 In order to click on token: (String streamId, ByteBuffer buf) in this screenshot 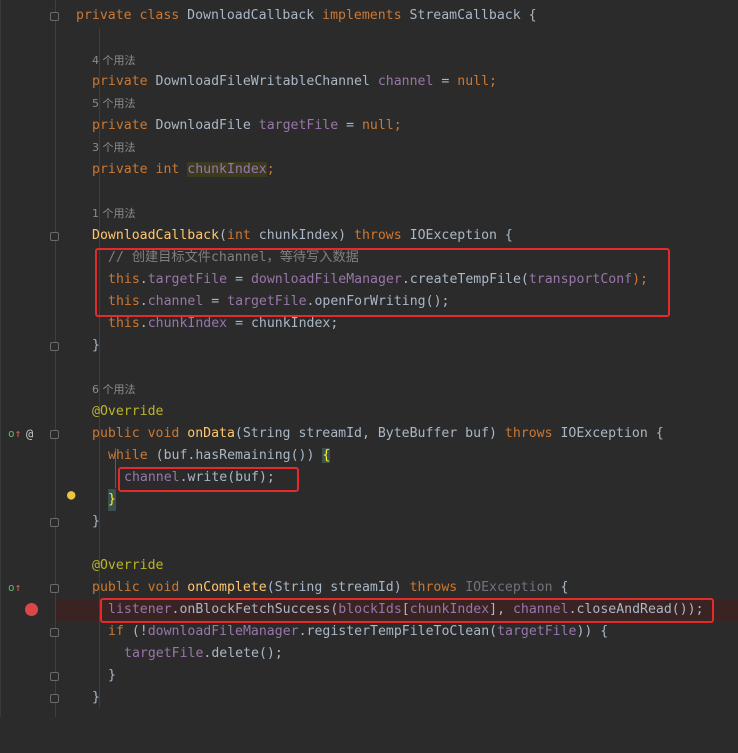, I will do `click(369, 433)`.